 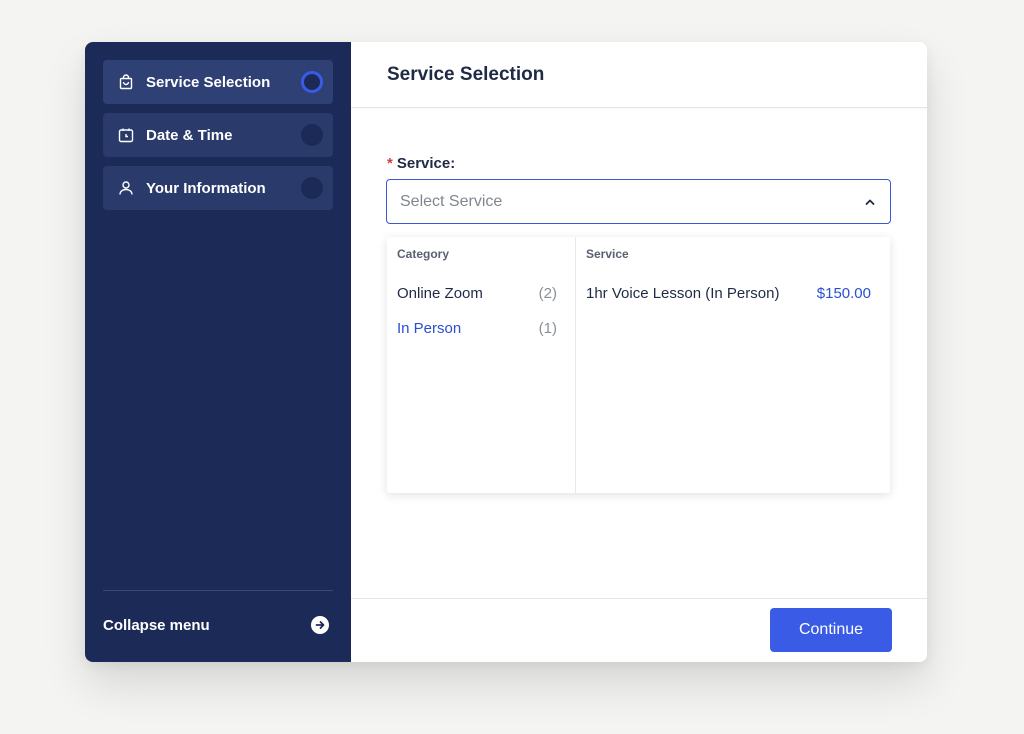 I want to click on footer-bar: Continue, so click(x=639, y=630).